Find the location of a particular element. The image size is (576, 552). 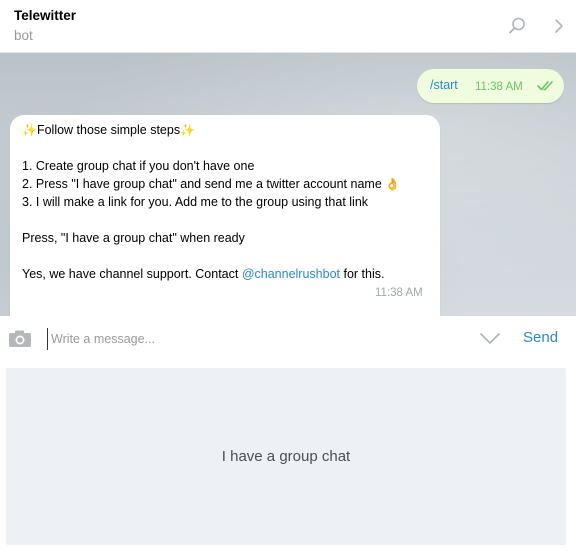

outgoing-message-time: 11:38 AM is located at coordinates (499, 87).